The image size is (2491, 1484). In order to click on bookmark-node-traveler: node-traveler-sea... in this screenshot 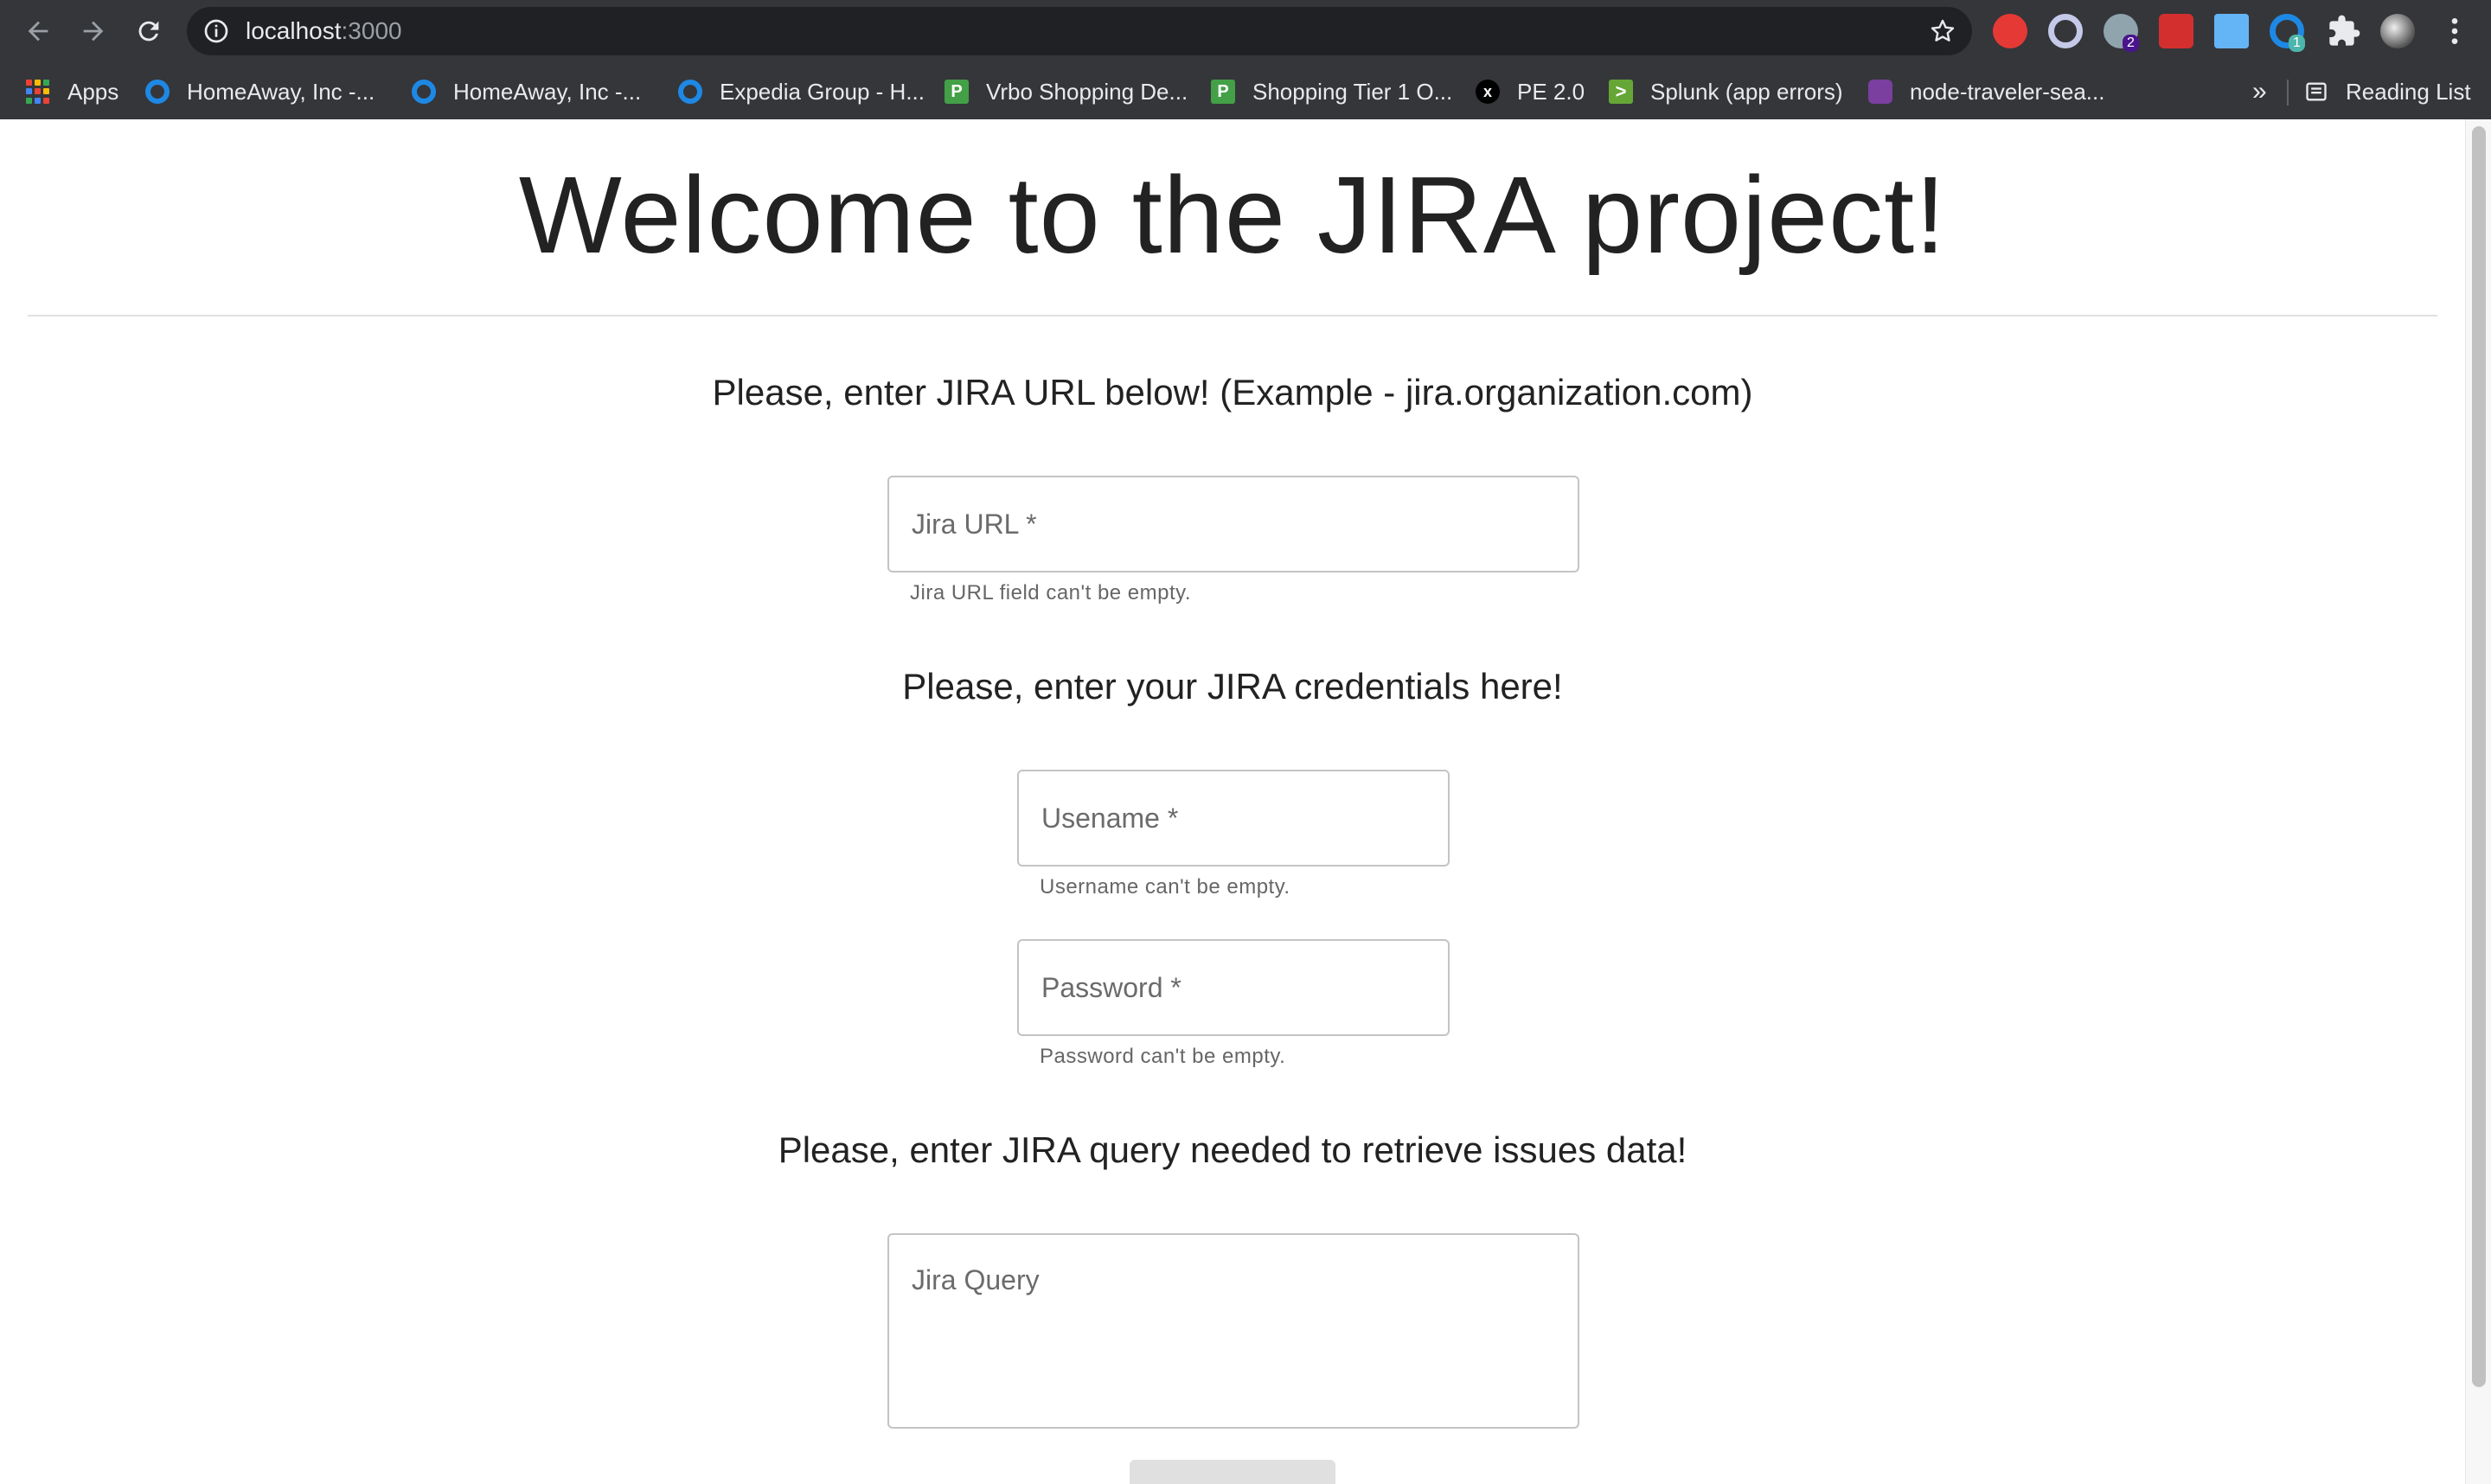, I will do `click(1986, 92)`.